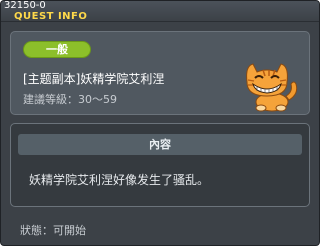 The height and width of the screenshot is (248, 322). Describe the element at coordinates (119, 180) in the screenshot. I see `quest-description: 妖精学院艾利涅好像发生了骚乱。` at that location.